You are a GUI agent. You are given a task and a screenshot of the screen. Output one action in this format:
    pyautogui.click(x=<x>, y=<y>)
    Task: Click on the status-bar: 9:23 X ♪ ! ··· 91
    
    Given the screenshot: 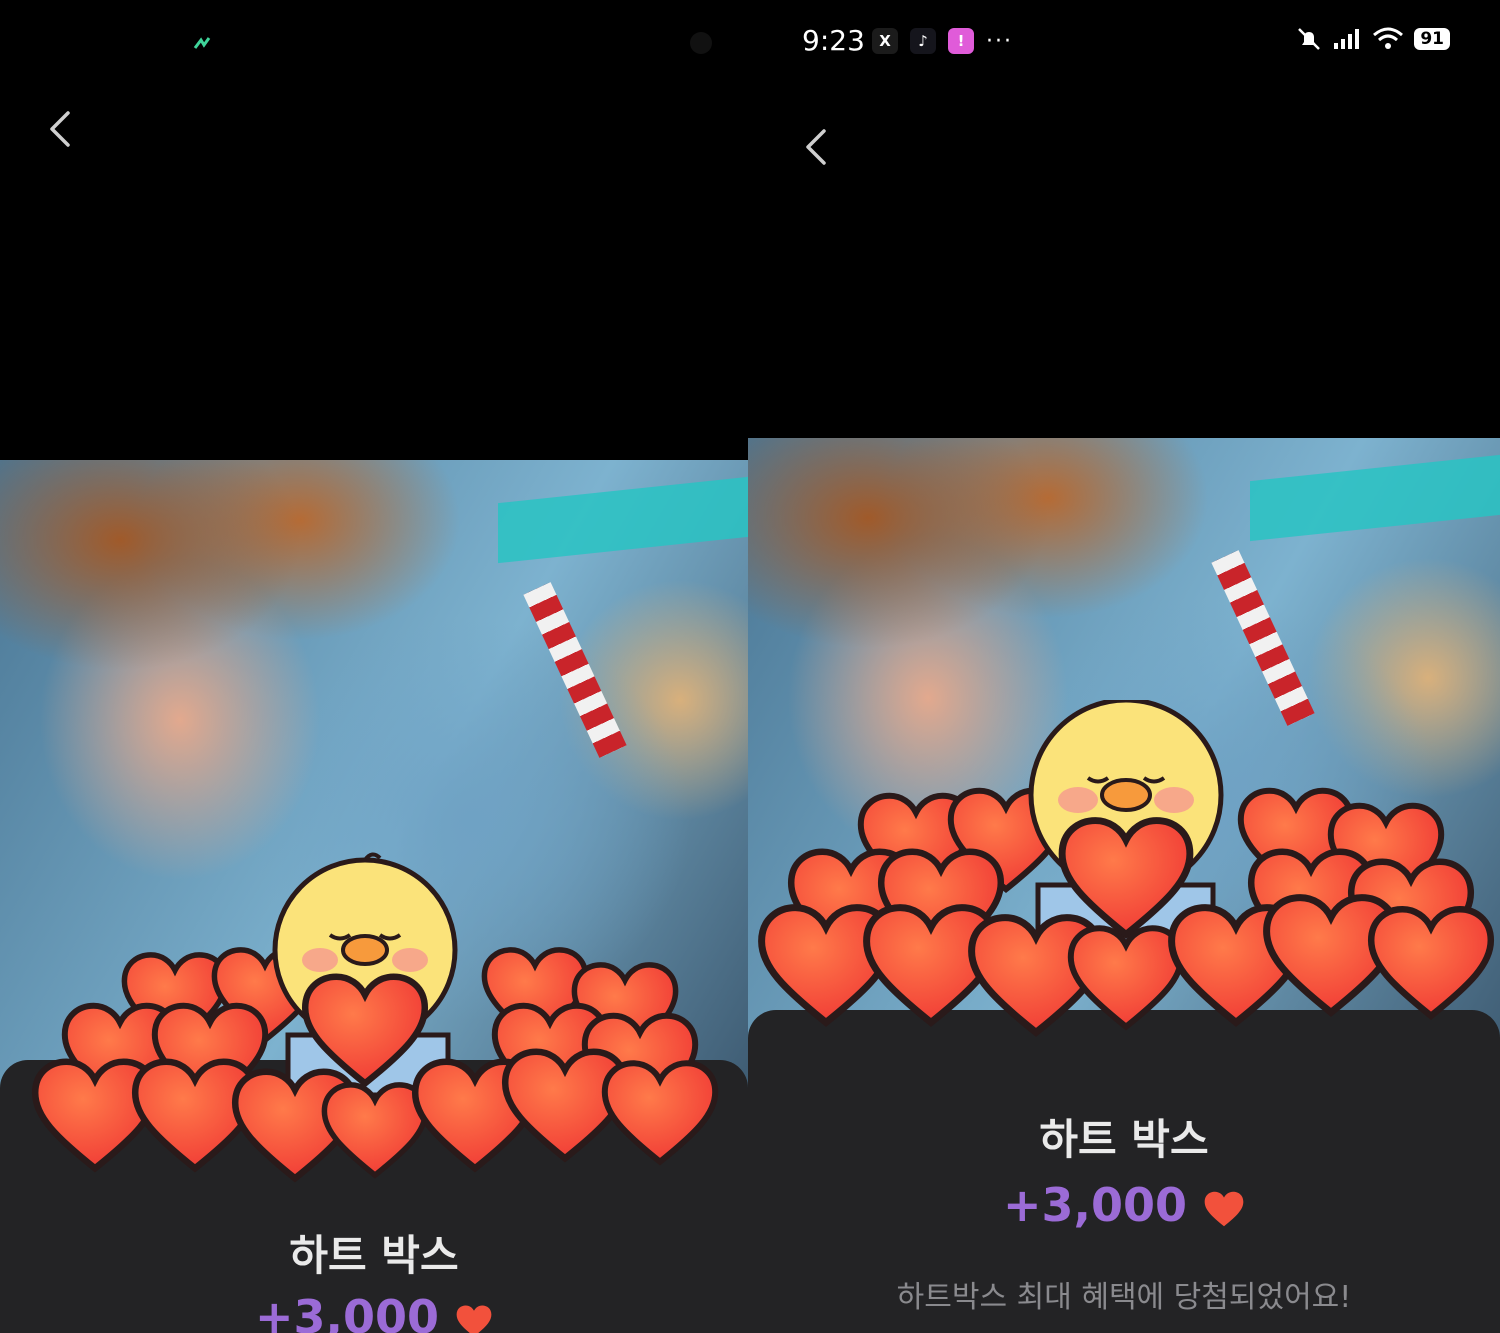 What is the action you would take?
    pyautogui.click(x=1124, y=42)
    